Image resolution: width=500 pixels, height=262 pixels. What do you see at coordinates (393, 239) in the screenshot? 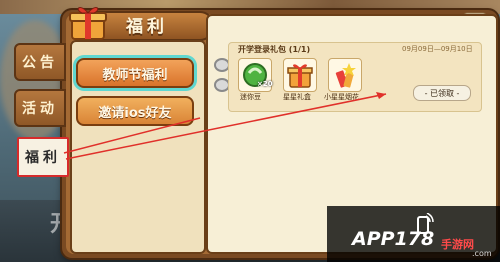
I see `watermark-brand: APP178` at bounding box center [393, 239].